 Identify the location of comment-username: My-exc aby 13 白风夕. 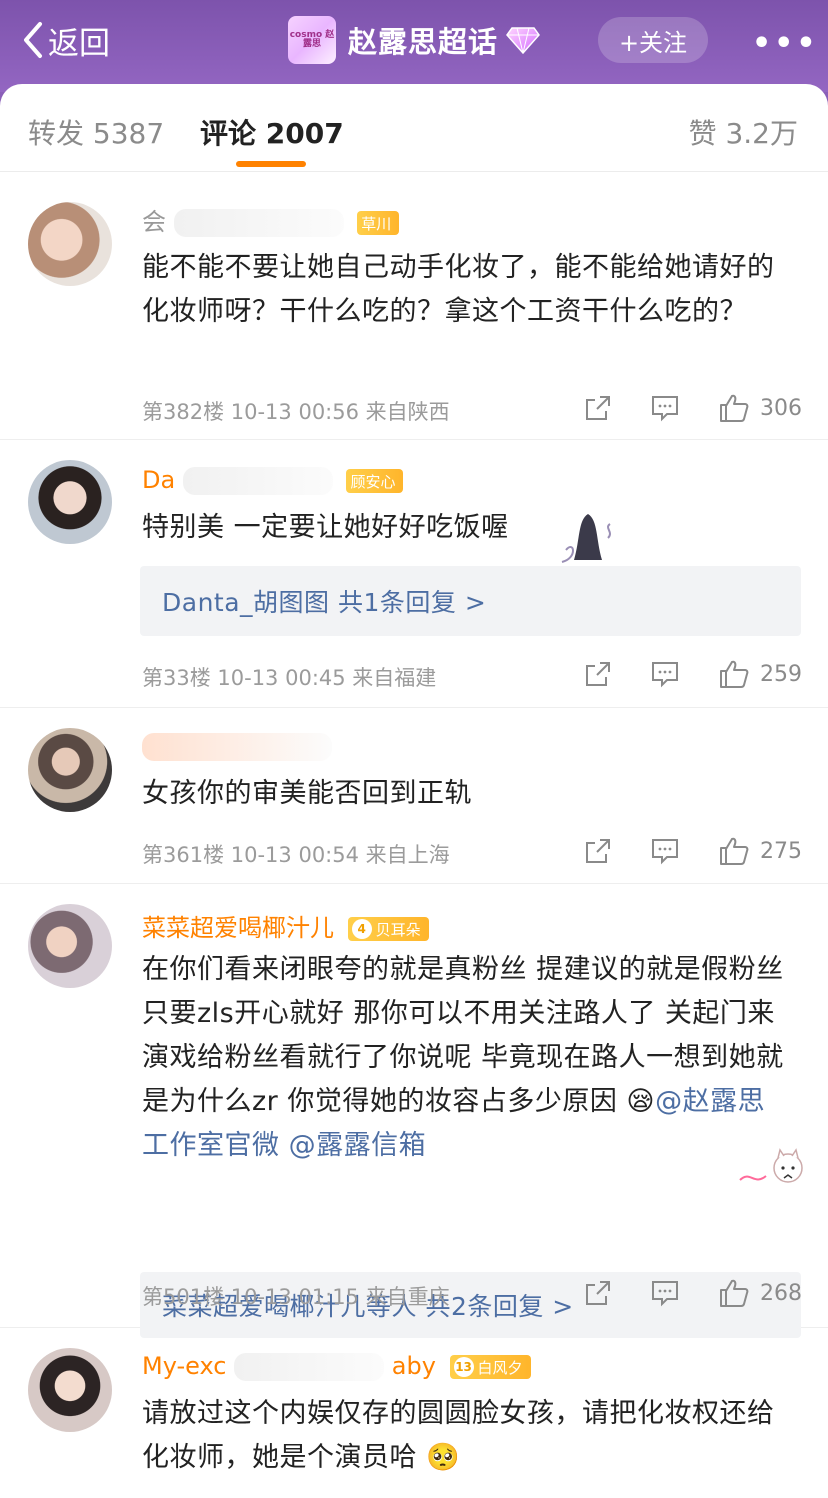
(336, 1366).